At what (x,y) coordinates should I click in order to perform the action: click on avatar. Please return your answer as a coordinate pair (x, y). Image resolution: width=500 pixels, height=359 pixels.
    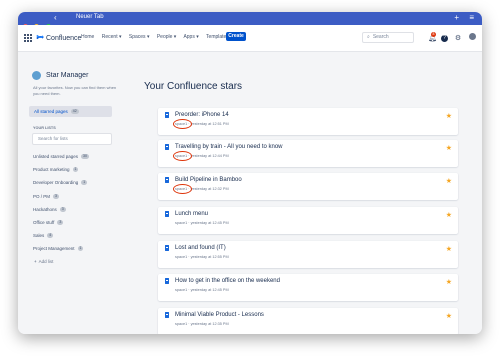
    Looking at the image, I should click on (473, 36).